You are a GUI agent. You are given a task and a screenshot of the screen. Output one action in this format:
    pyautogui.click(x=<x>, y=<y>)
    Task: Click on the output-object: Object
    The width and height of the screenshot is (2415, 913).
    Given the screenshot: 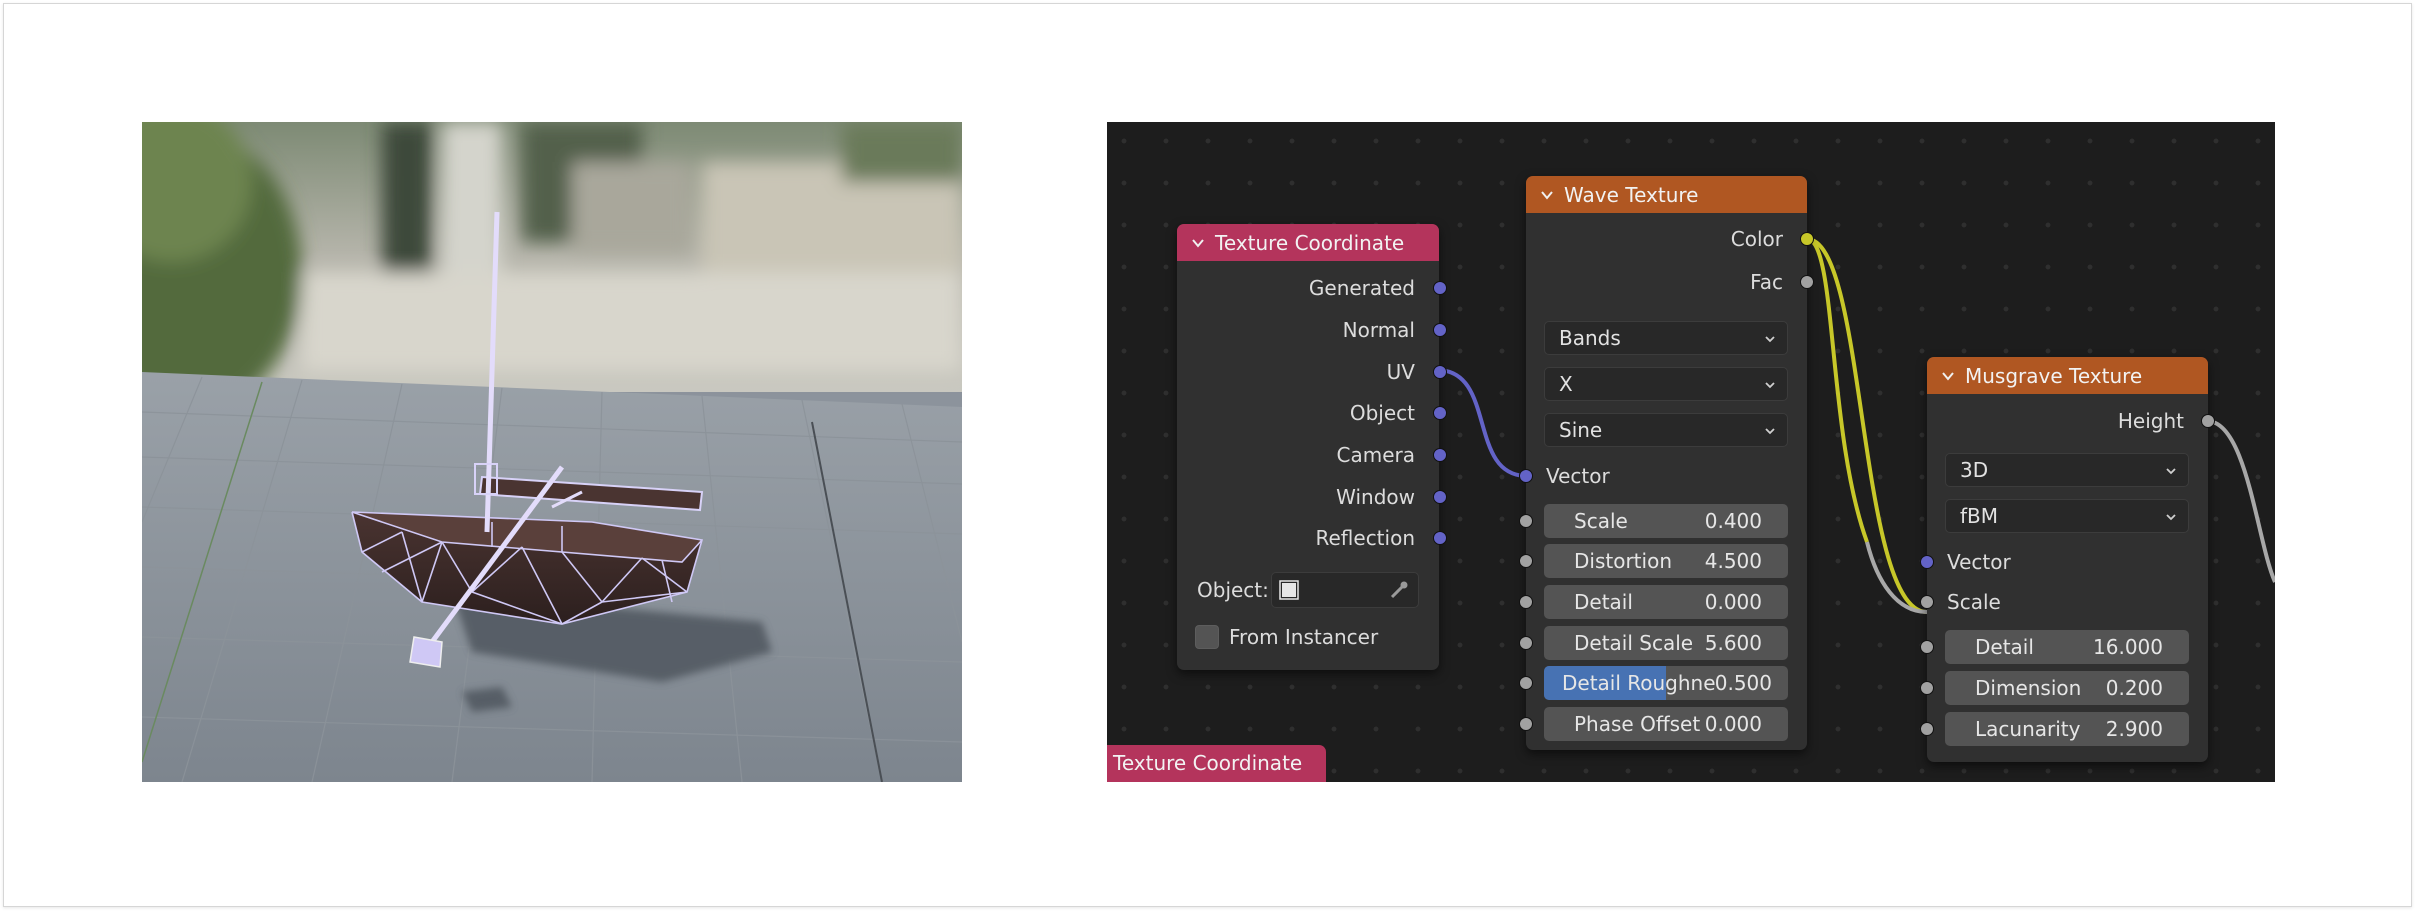 What is the action you would take?
    pyautogui.click(x=1382, y=413)
    